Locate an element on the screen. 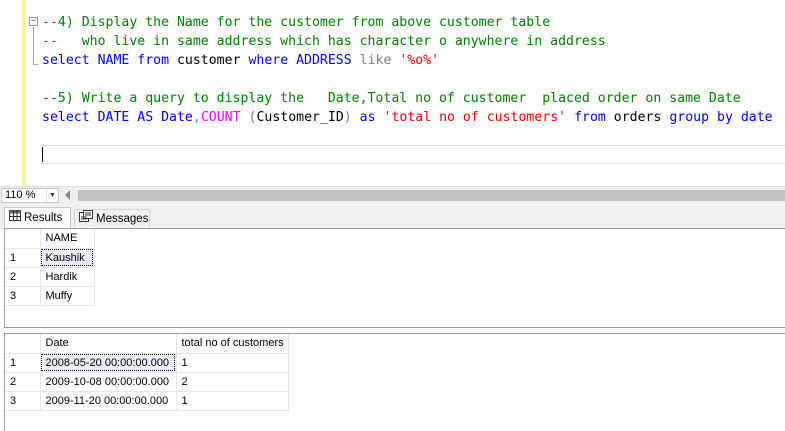 Image resolution: width=785 pixels, height=431 pixels. table-cell: 2 is located at coordinates (232, 381).